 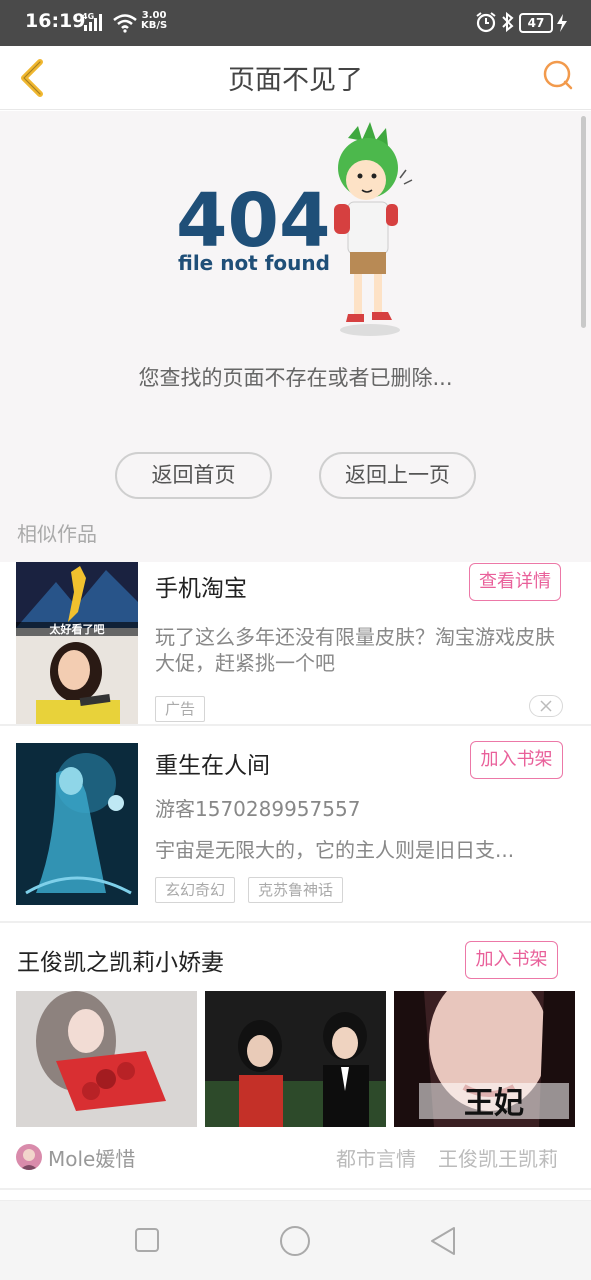 I want to click on system-nav-bar, so click(x=295, y=1240).